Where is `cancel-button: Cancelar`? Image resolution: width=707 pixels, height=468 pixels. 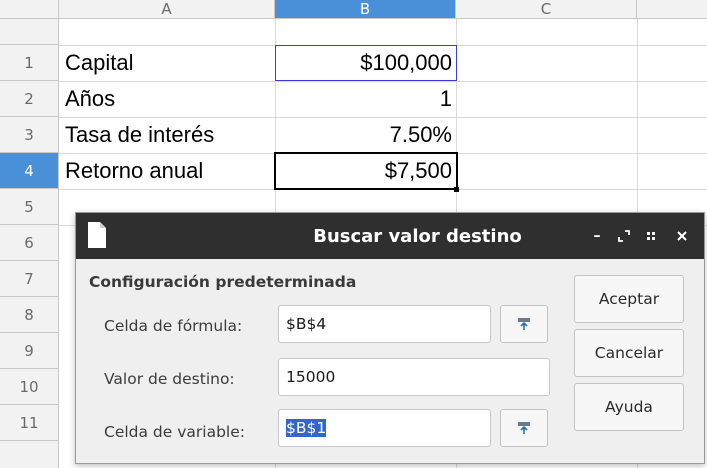
cancel-button: Cancelar is located at coordinates (629, 353).